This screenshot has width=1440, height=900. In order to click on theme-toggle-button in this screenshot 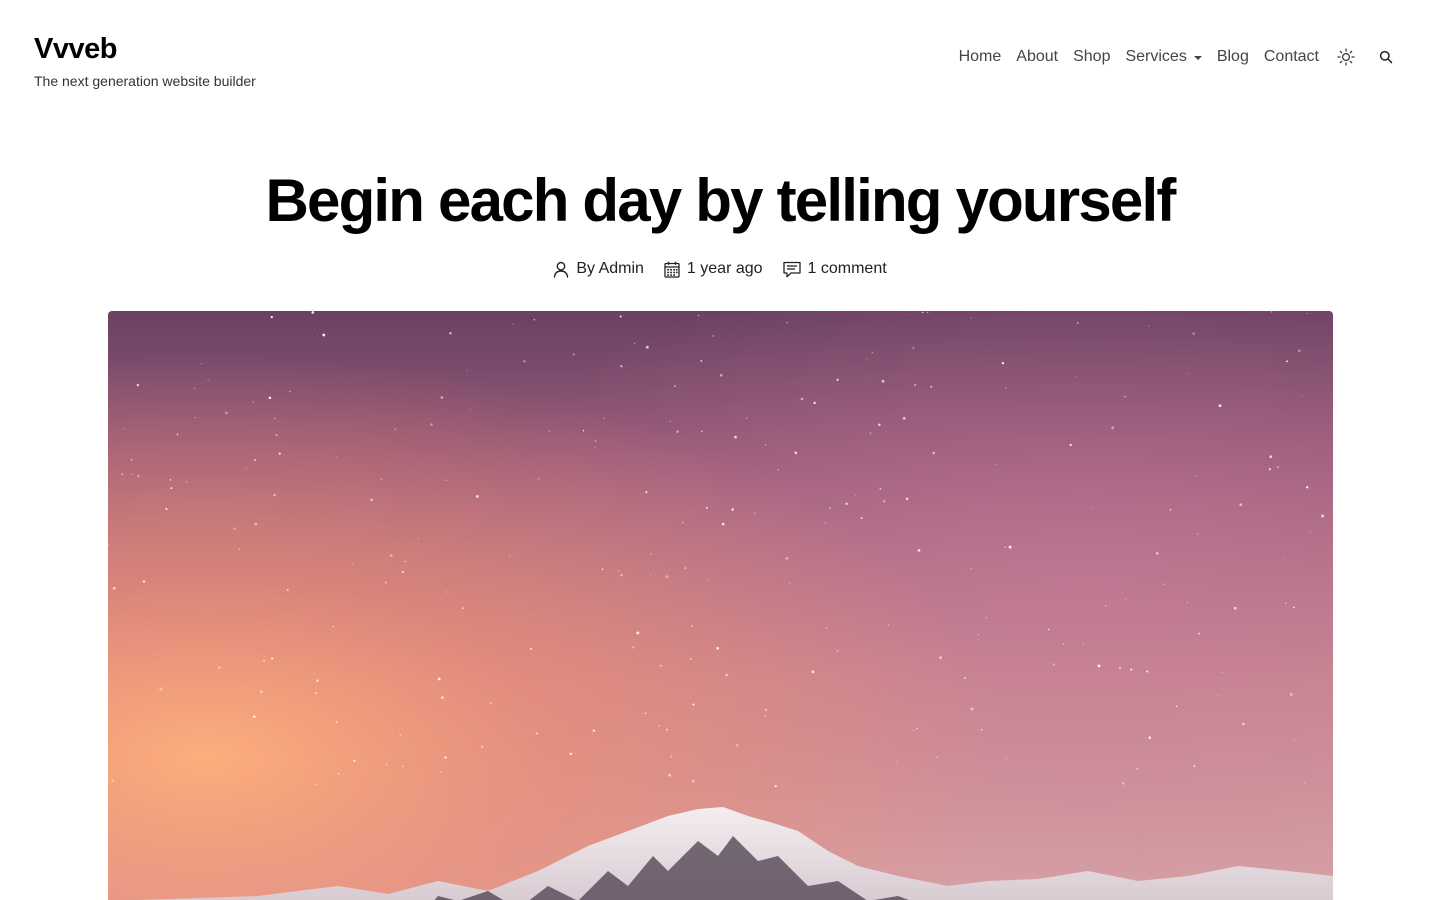, I will do `click(1346, 57)`.